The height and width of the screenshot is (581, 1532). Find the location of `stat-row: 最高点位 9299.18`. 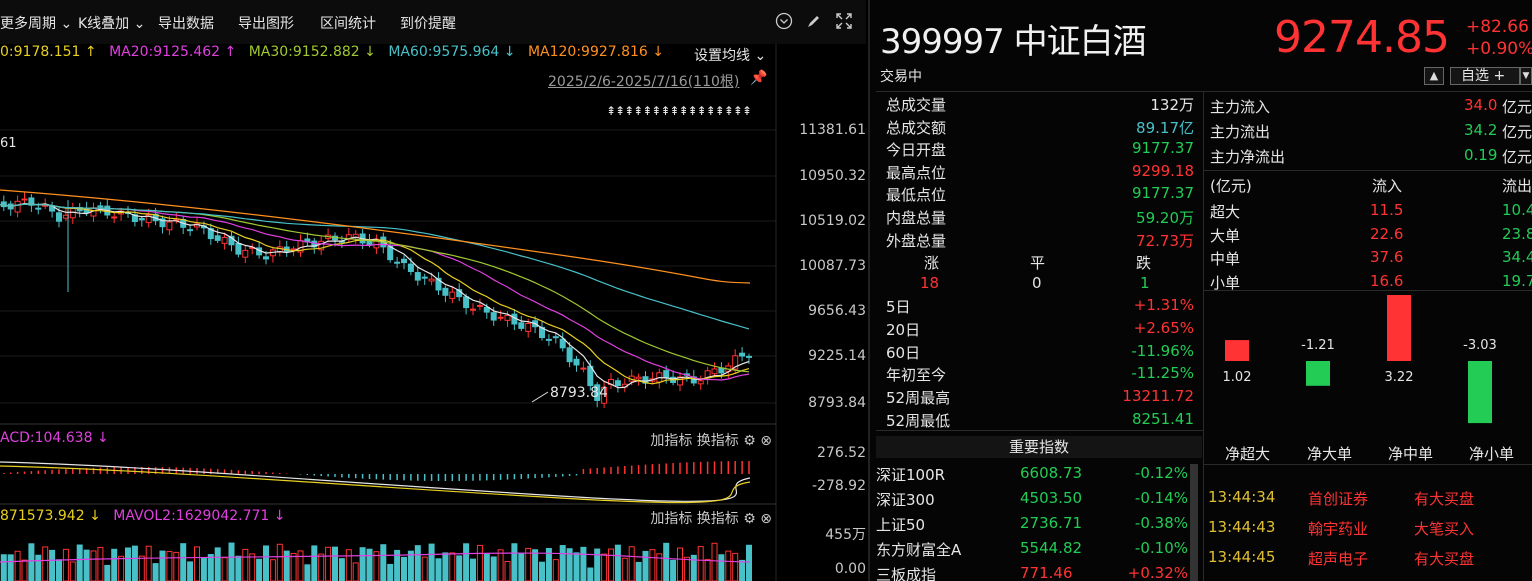

stat-row: 最高点位 9299.18 is located at coordinates (1040, 171).